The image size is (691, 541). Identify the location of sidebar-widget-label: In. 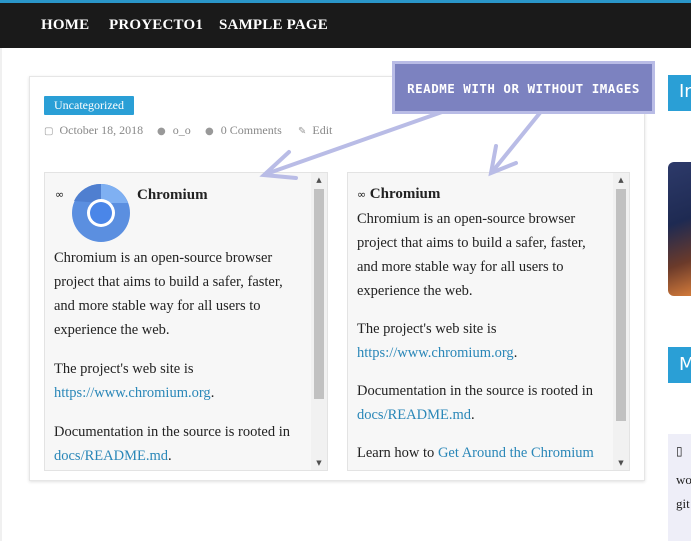
(685, 91).